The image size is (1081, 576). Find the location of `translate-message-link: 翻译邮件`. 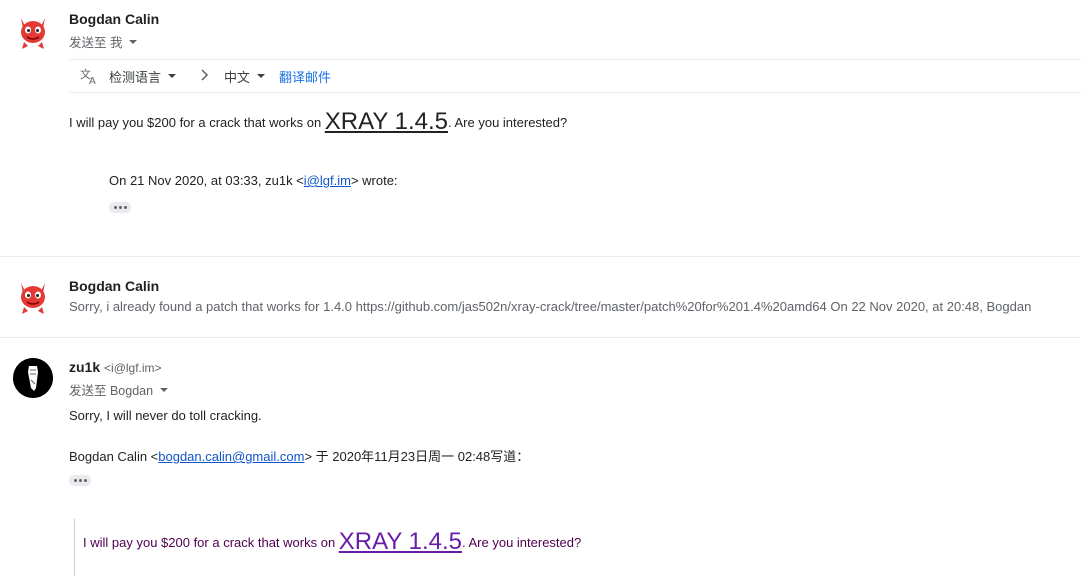

translate-message-link: 翻译邮件 is located at coordinates (305, 76).